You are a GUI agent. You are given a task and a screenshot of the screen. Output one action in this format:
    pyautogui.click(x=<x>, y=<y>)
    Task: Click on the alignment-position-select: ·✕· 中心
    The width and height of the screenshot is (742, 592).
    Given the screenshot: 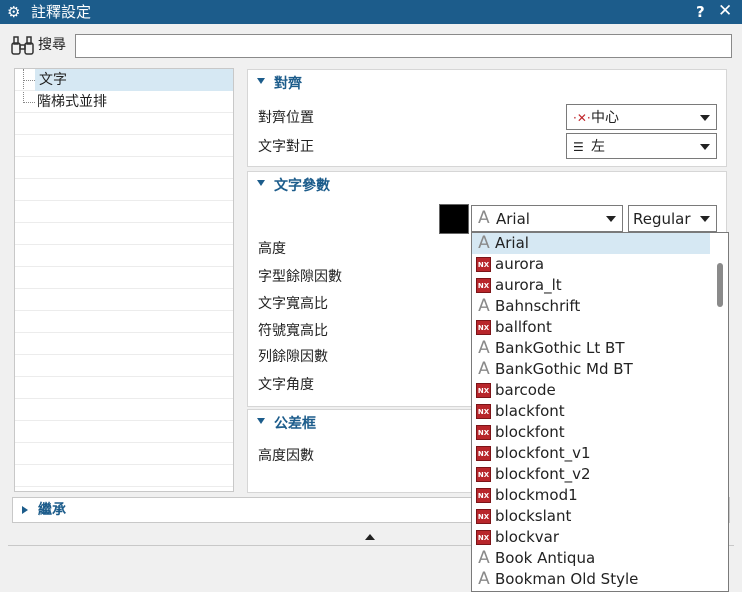 What is the action you would take?
    pyautogui.click(x=641, y=117)
    